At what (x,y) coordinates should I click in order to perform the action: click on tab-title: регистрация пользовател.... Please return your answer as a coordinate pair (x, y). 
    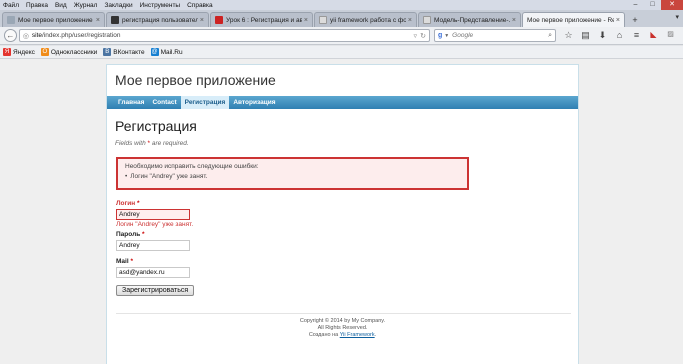
    Looking at the image, I should click on (160, 20).